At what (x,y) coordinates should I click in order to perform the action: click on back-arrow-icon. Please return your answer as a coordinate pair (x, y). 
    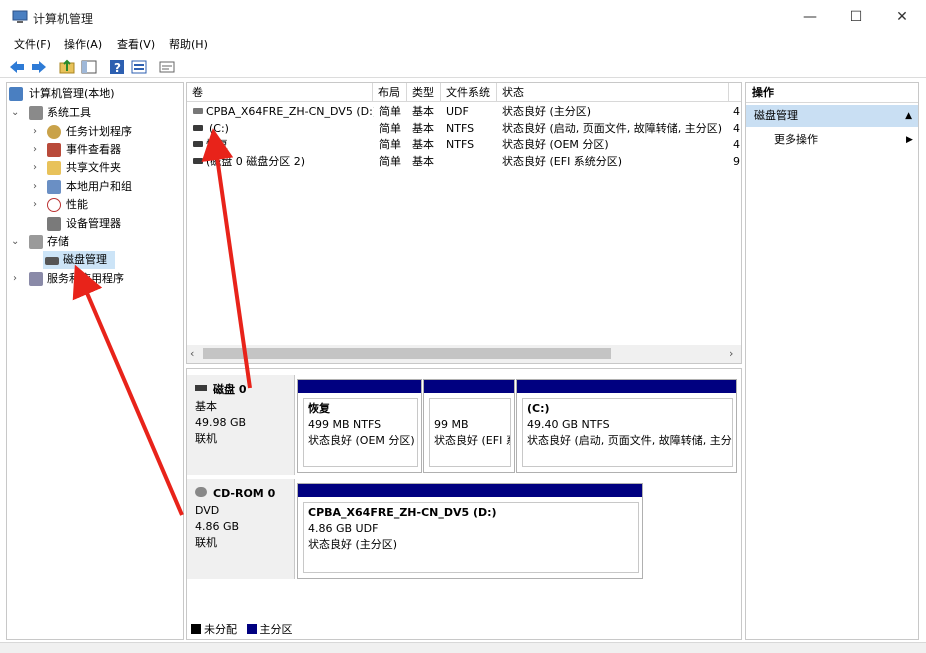
    Looking at the image, I should click on (17, 67).